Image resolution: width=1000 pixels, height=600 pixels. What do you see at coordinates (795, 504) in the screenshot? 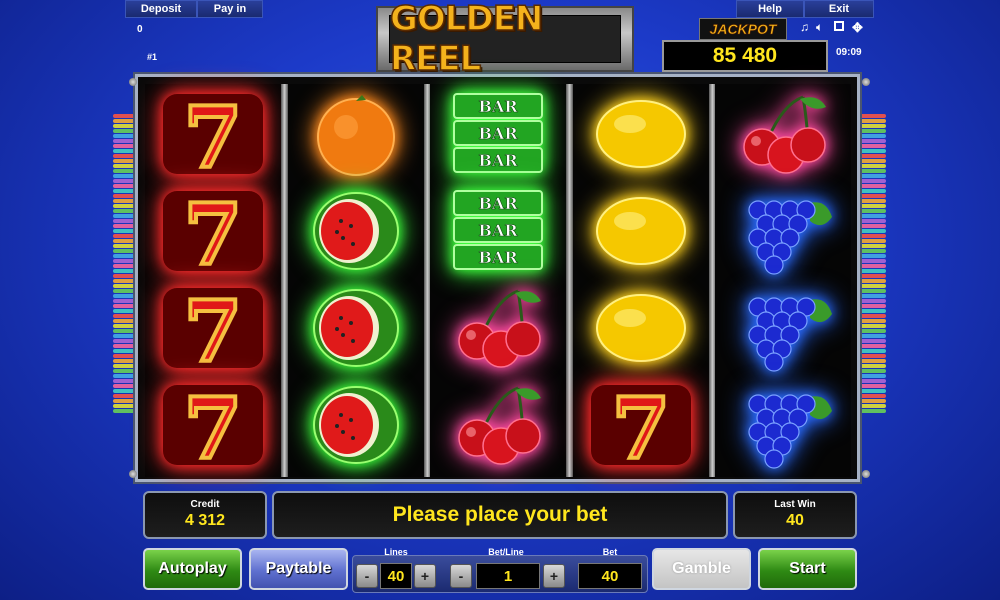
I see `last-win-label: Last Win` at bounding box center [795, 504].